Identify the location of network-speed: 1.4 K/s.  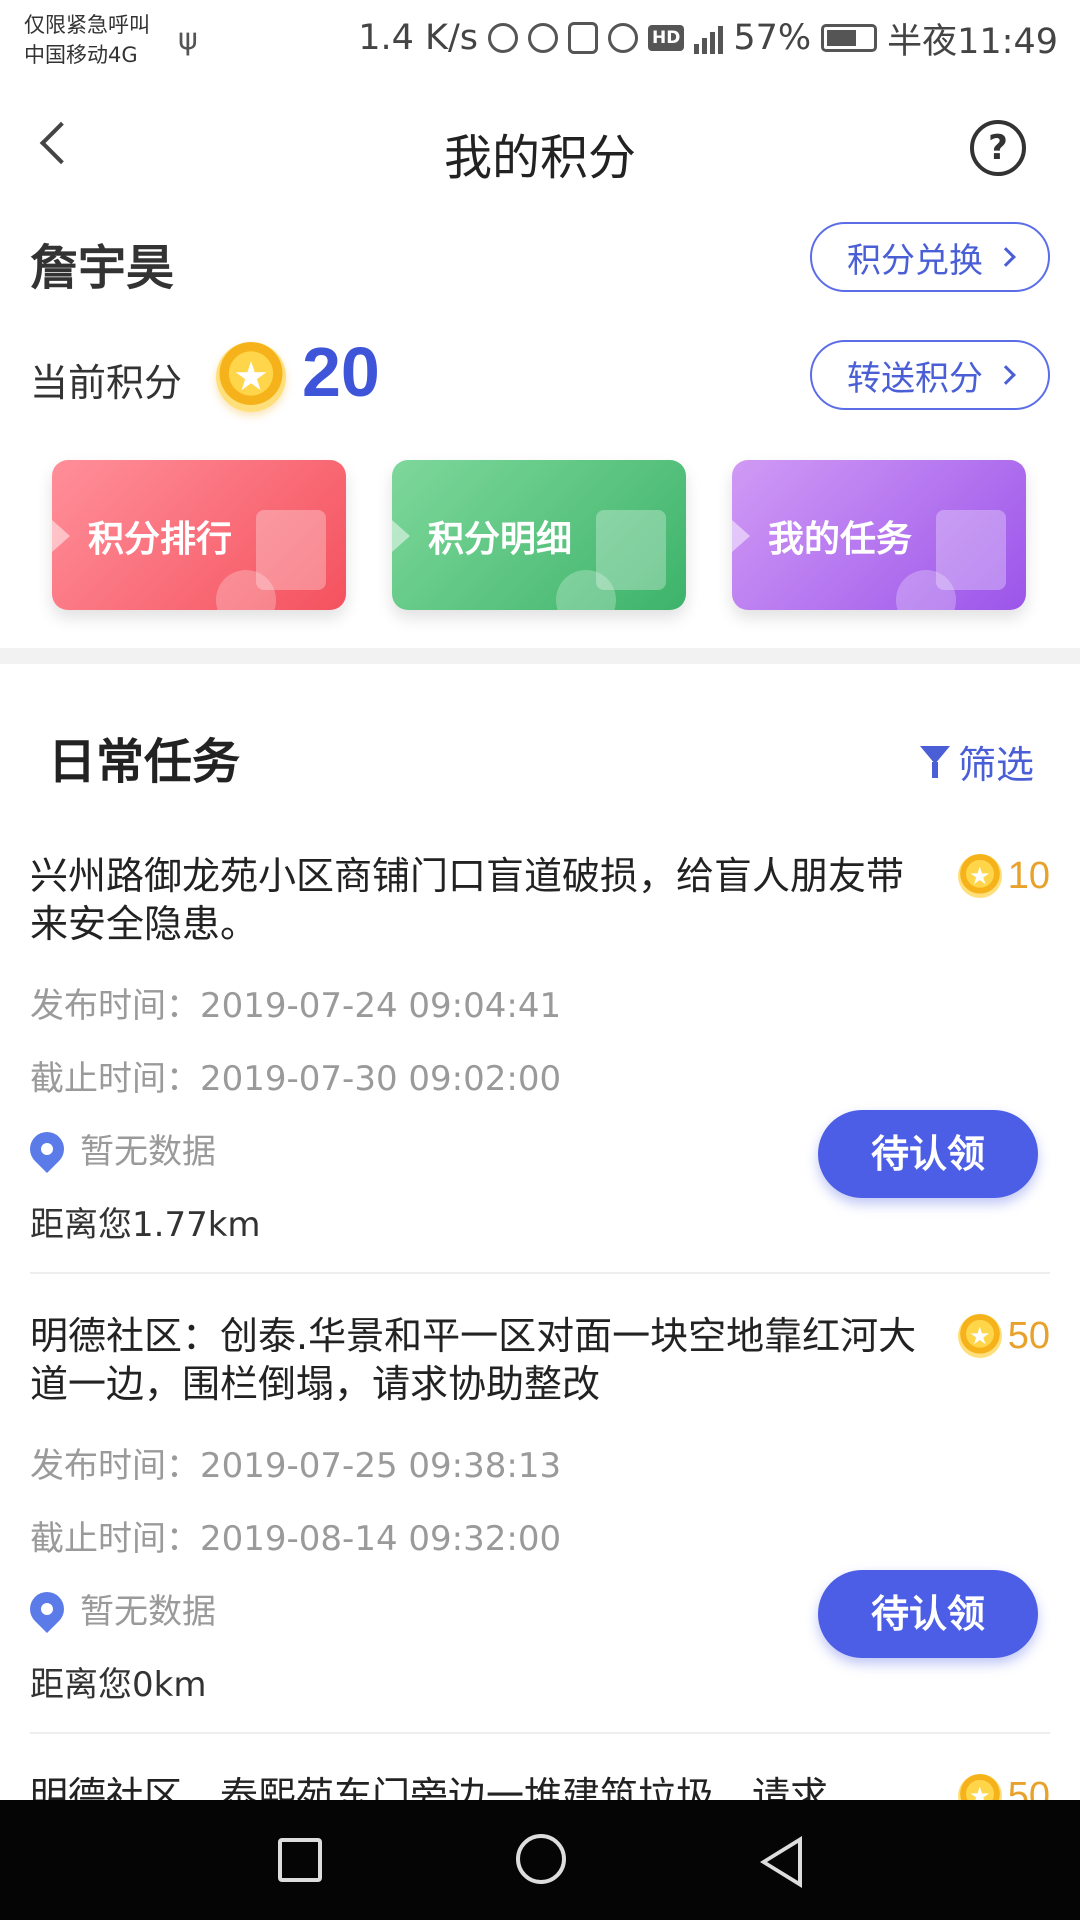
(418, 38).